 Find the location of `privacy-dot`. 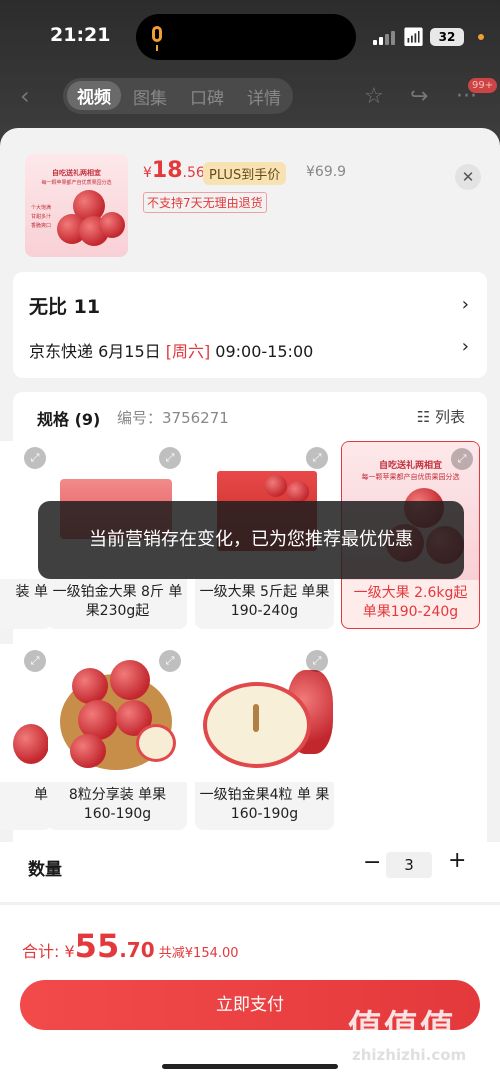

privacy-dot is located at coordinates (481, 37).